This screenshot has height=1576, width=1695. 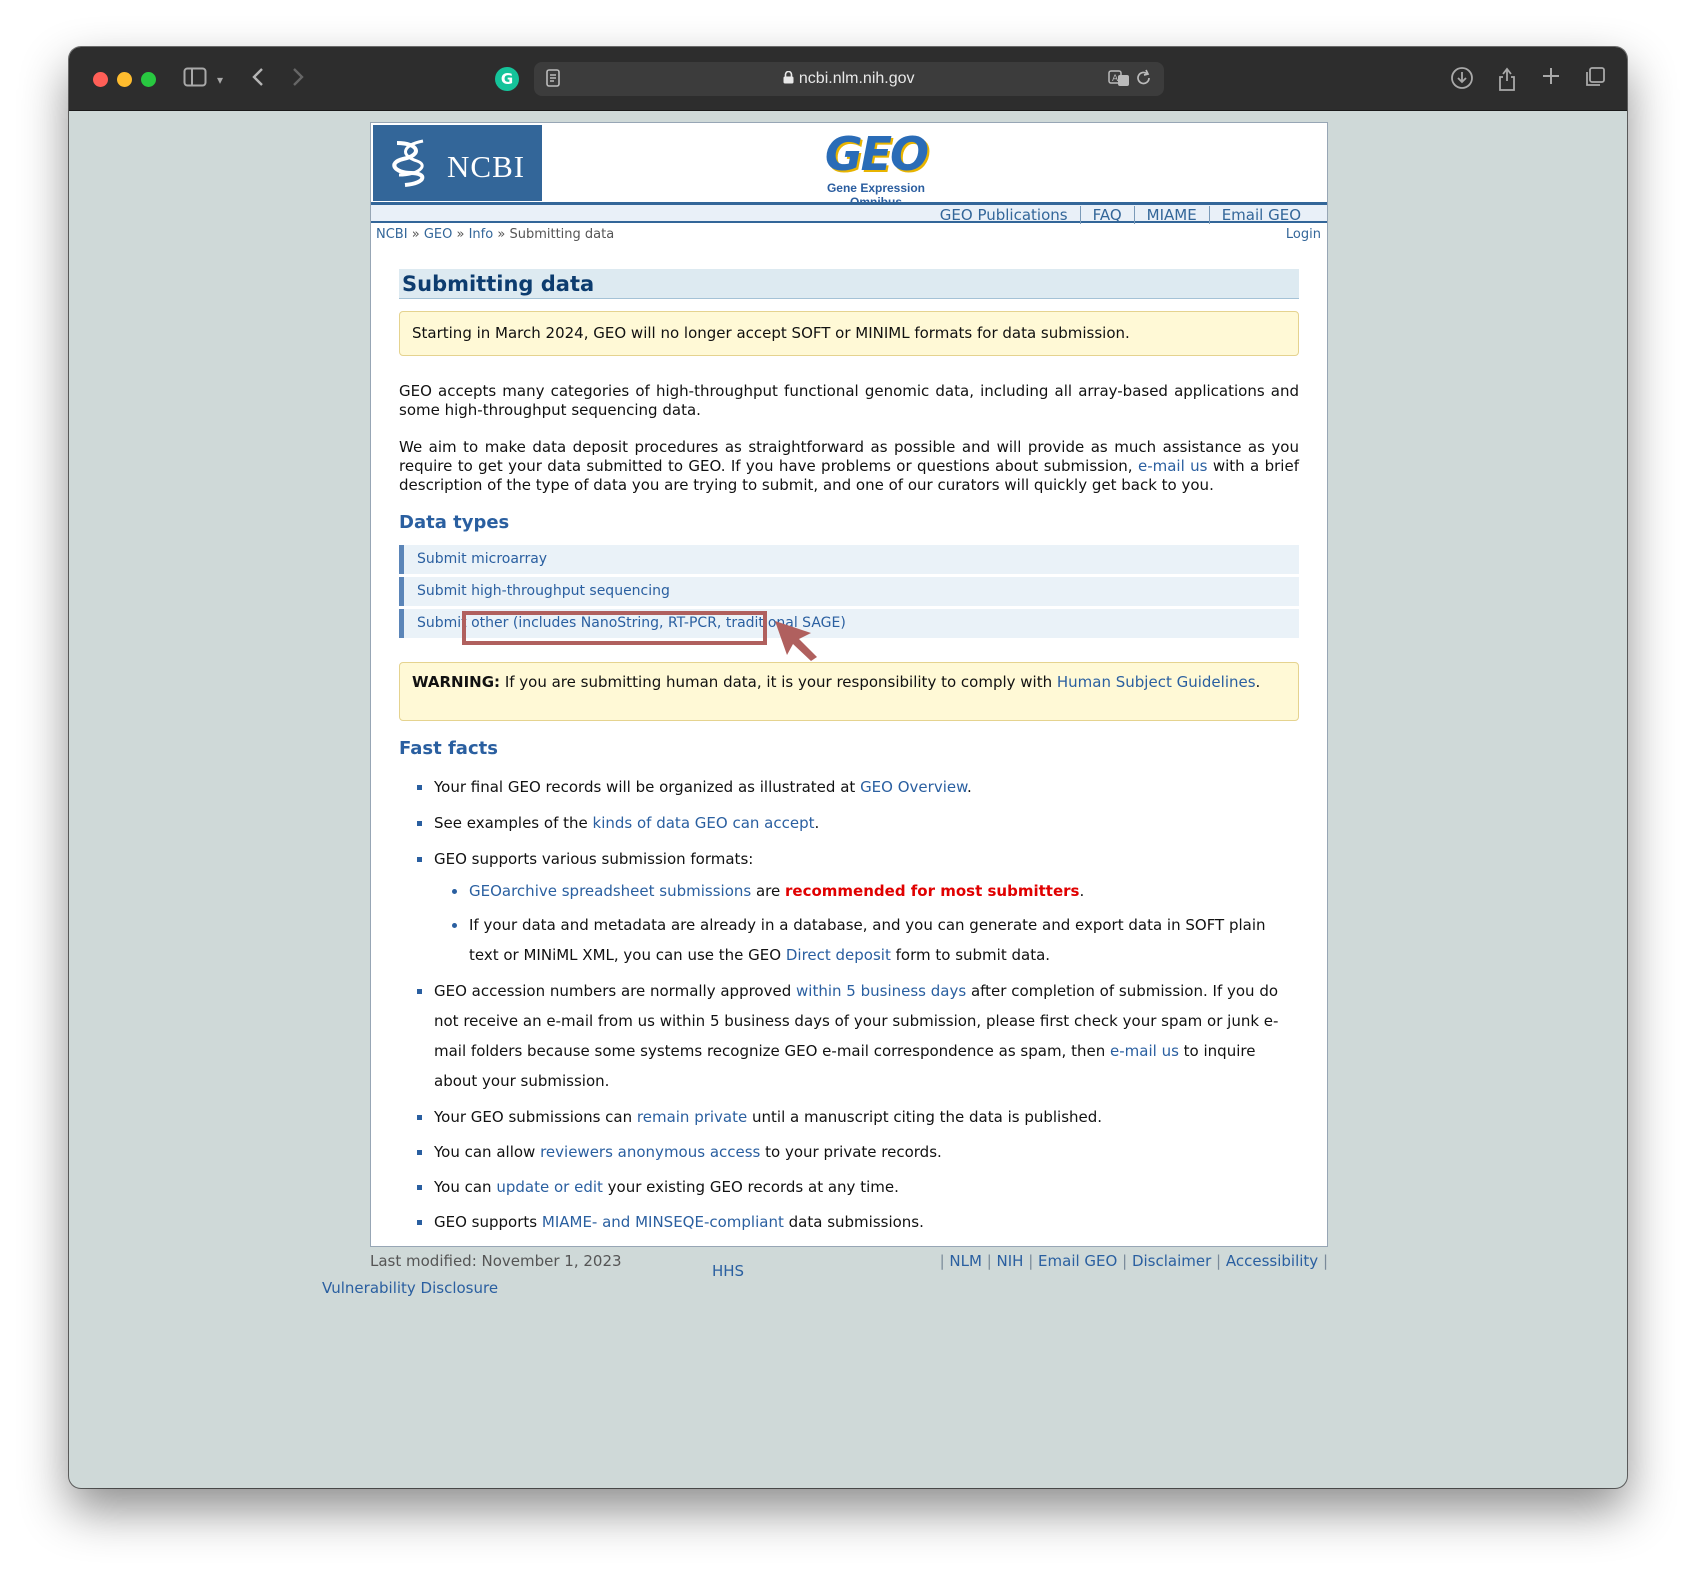 I want to click on reload-icon, so click(x=1144, y=80).